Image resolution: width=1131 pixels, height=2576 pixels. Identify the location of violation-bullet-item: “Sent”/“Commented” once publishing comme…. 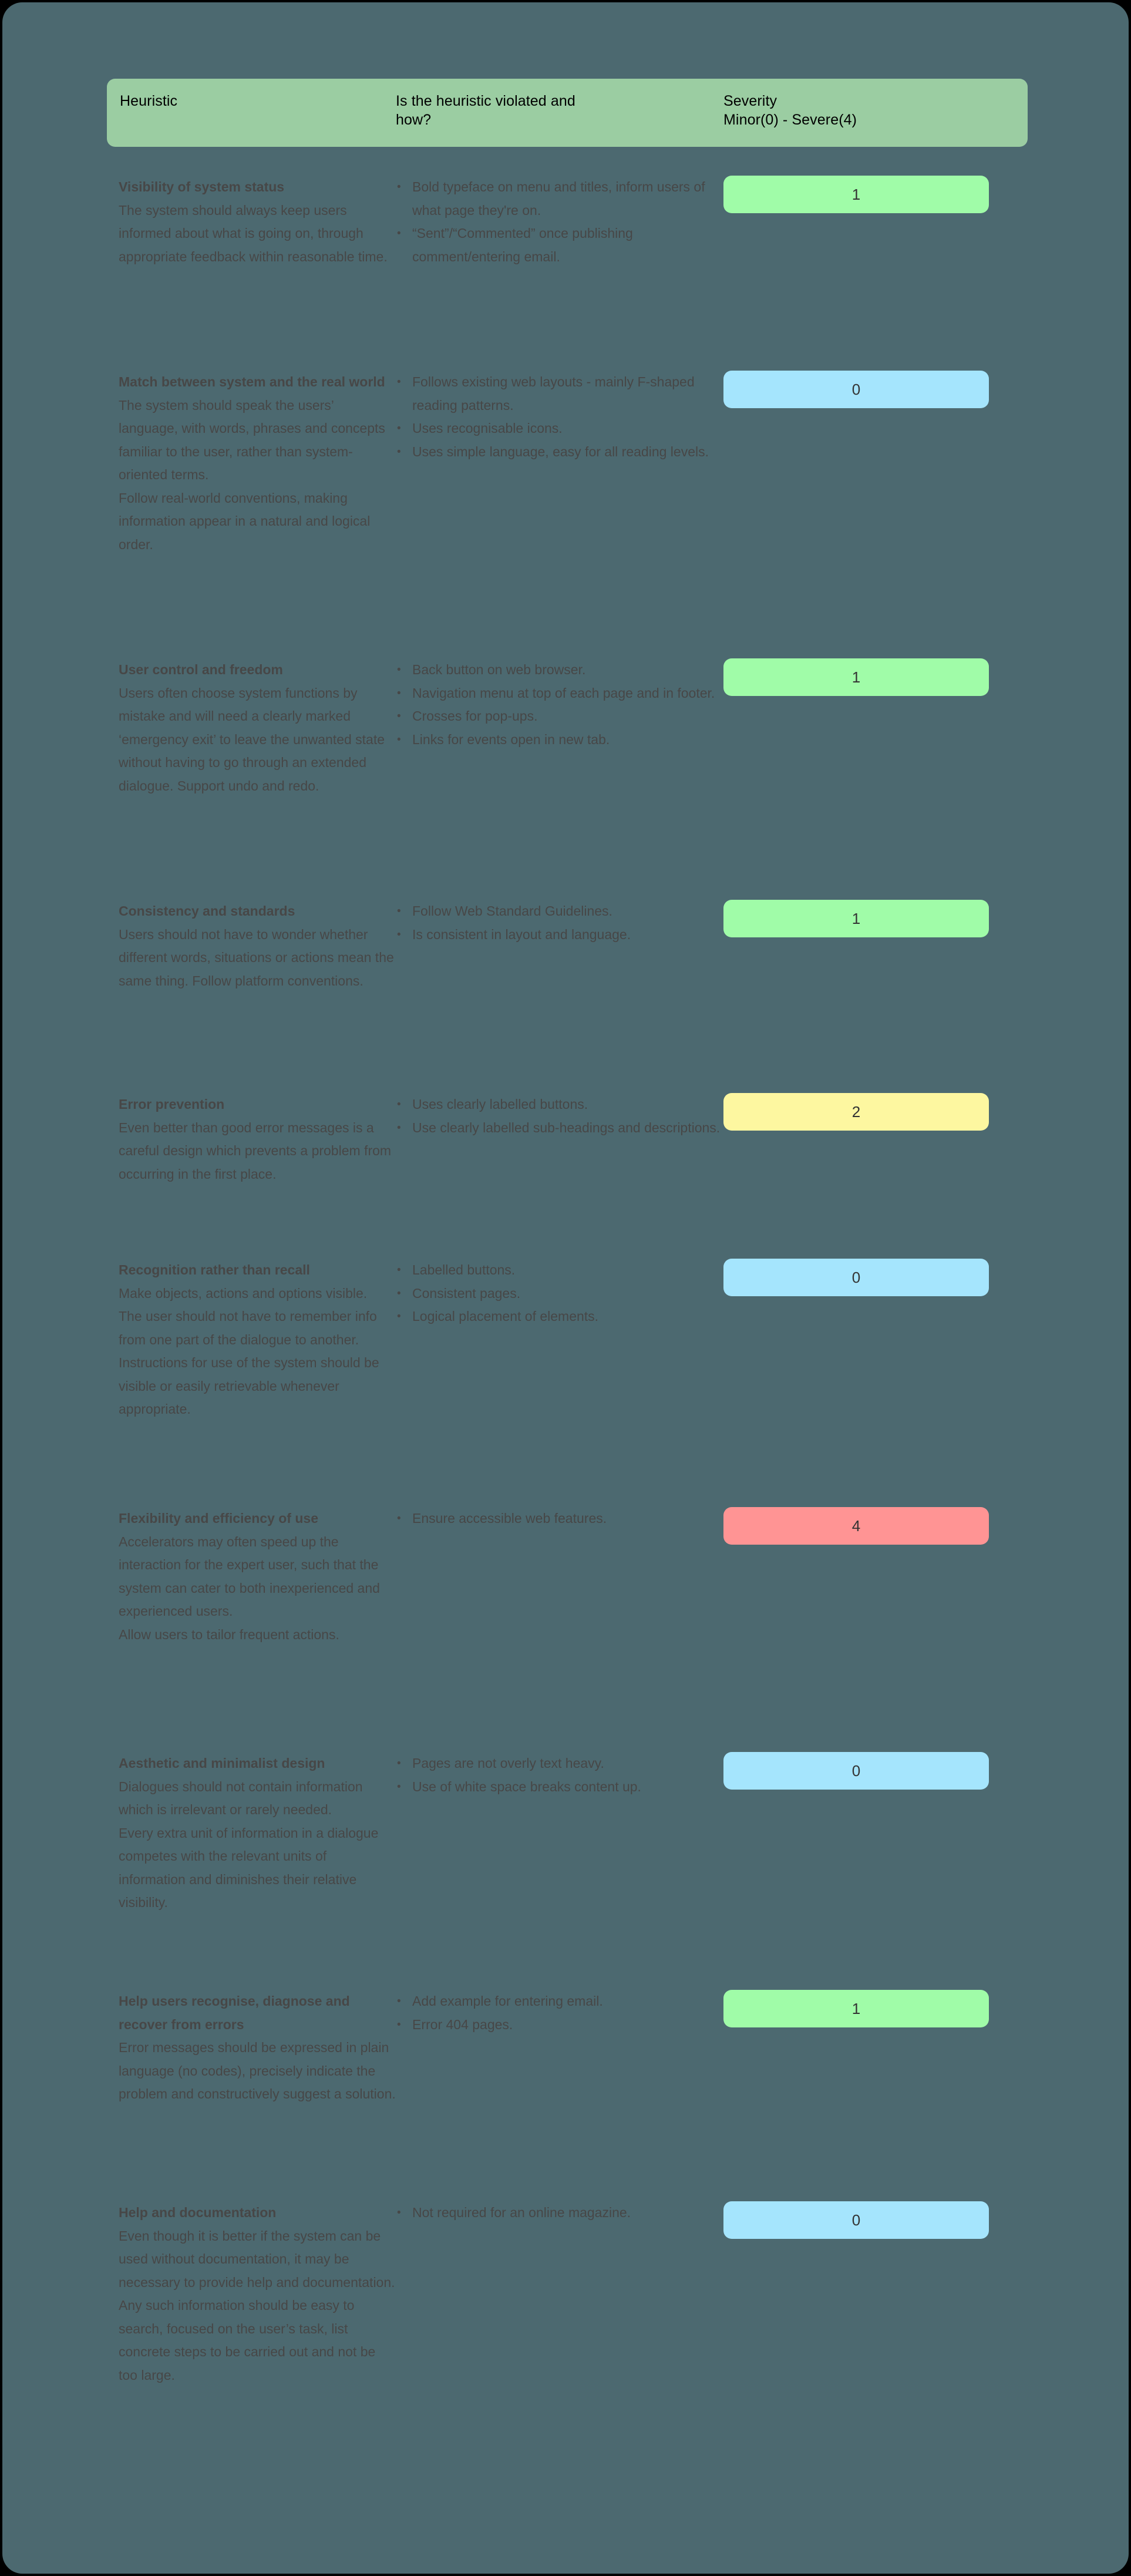
(559, 245).